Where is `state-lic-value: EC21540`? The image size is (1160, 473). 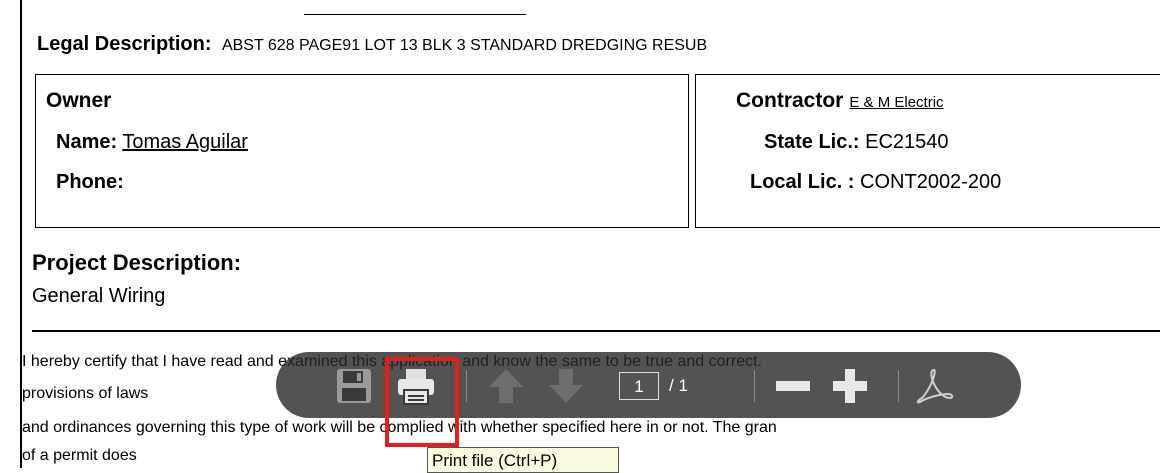
state-lic-value: EC21540 is located at coordinates (907, 142).